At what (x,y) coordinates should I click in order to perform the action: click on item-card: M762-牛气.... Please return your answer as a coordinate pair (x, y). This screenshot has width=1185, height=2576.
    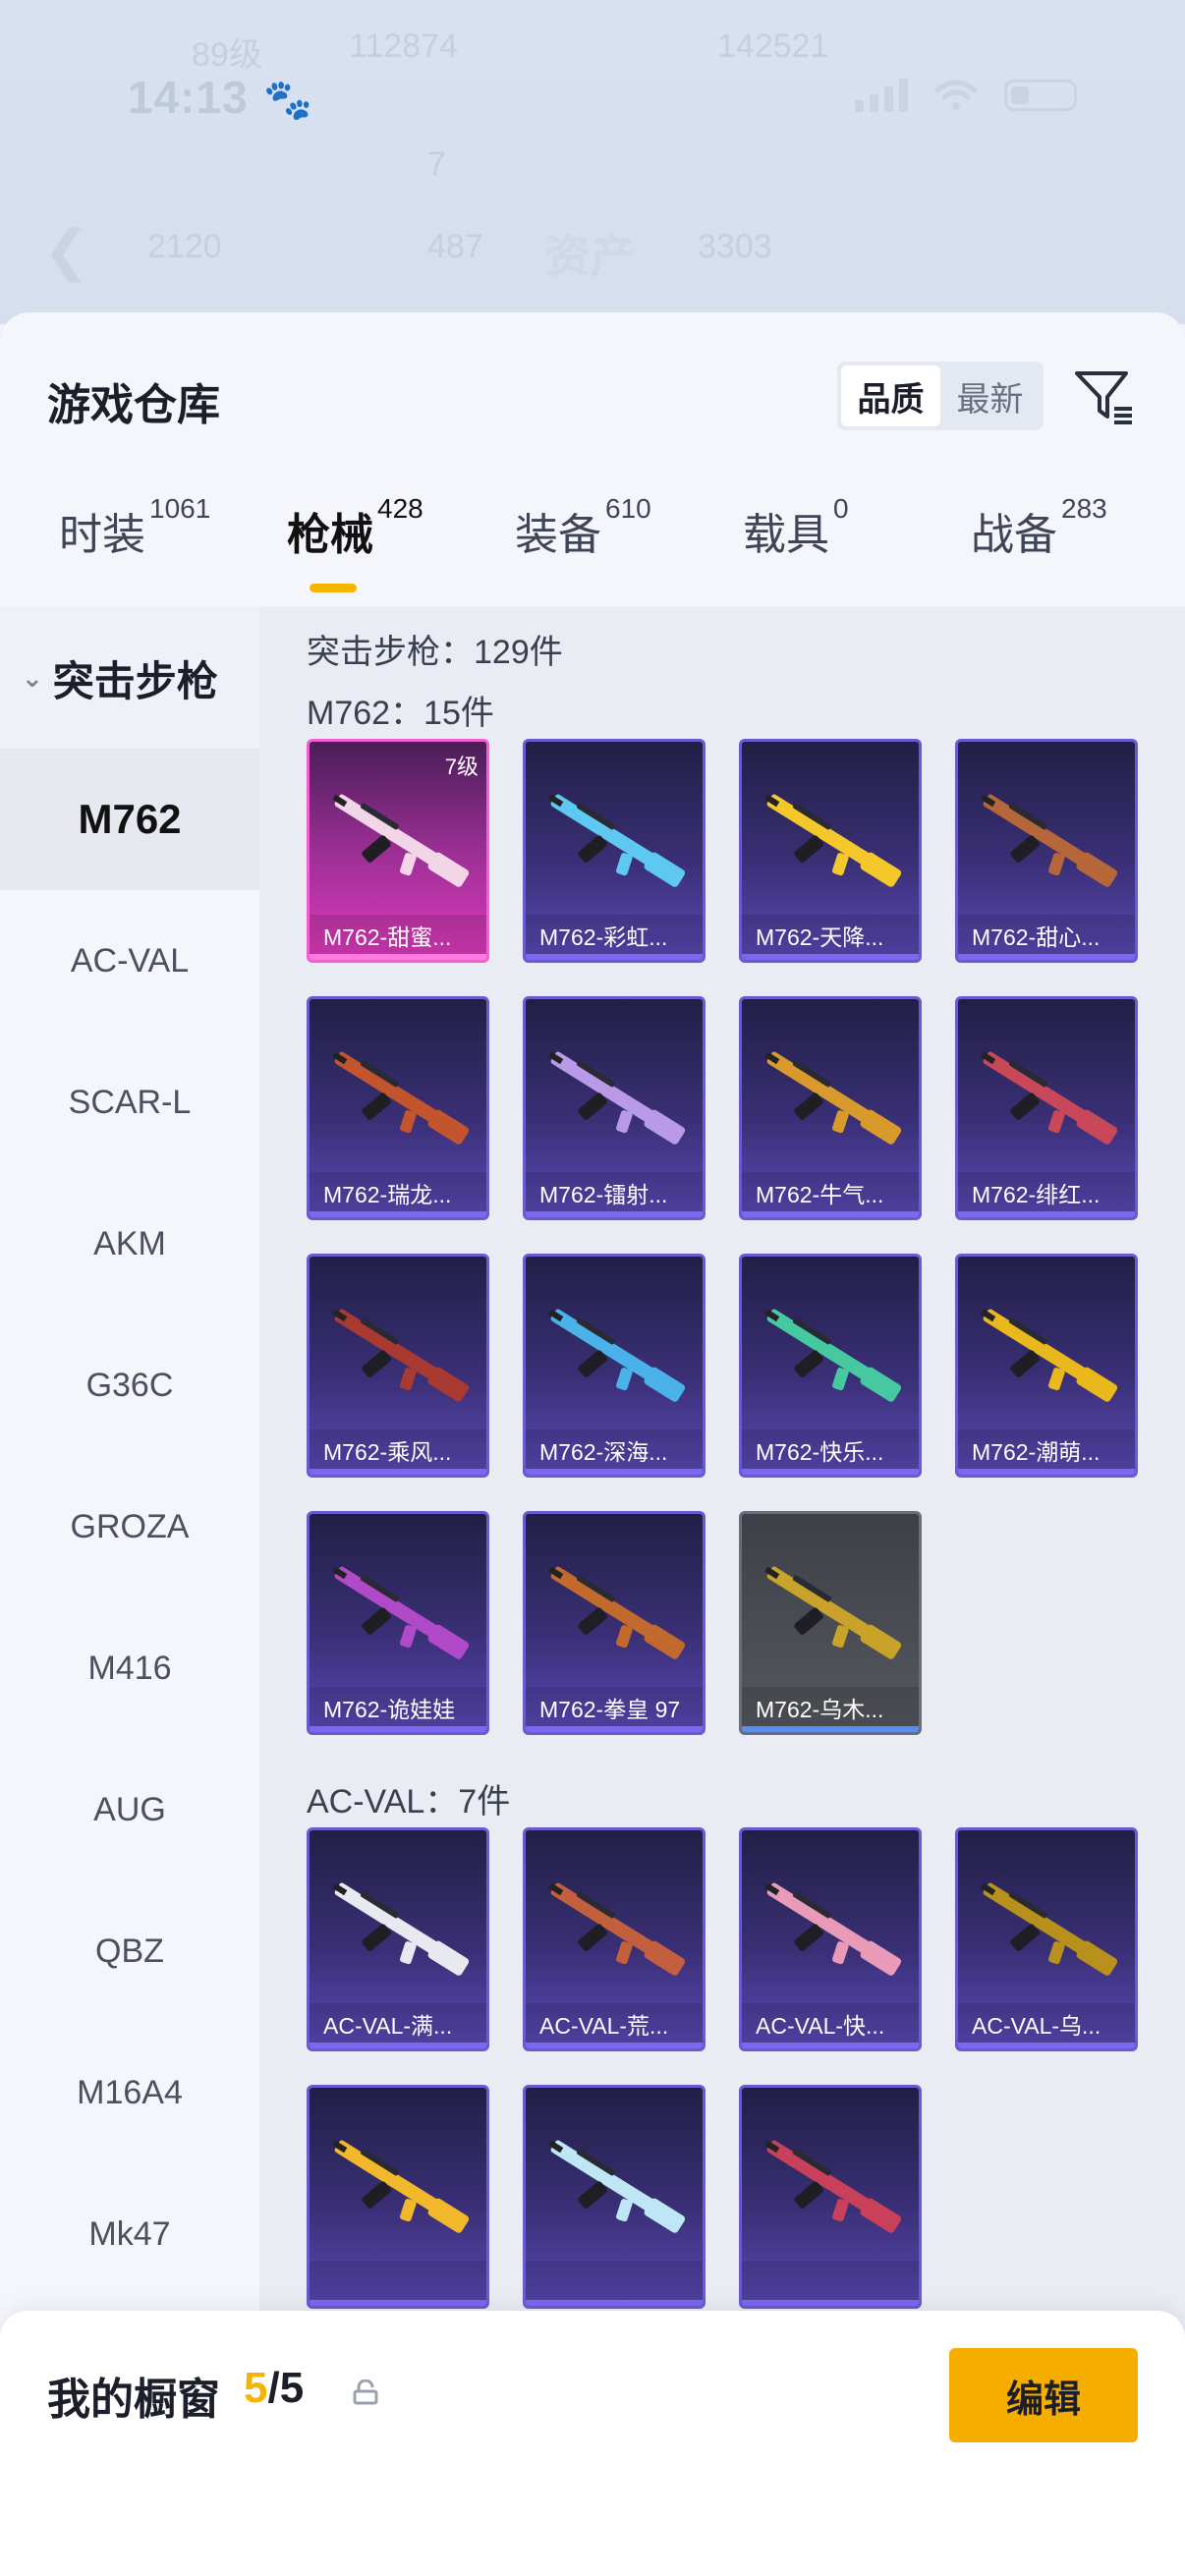
    Looking at the image, I should click on (831, 1108).